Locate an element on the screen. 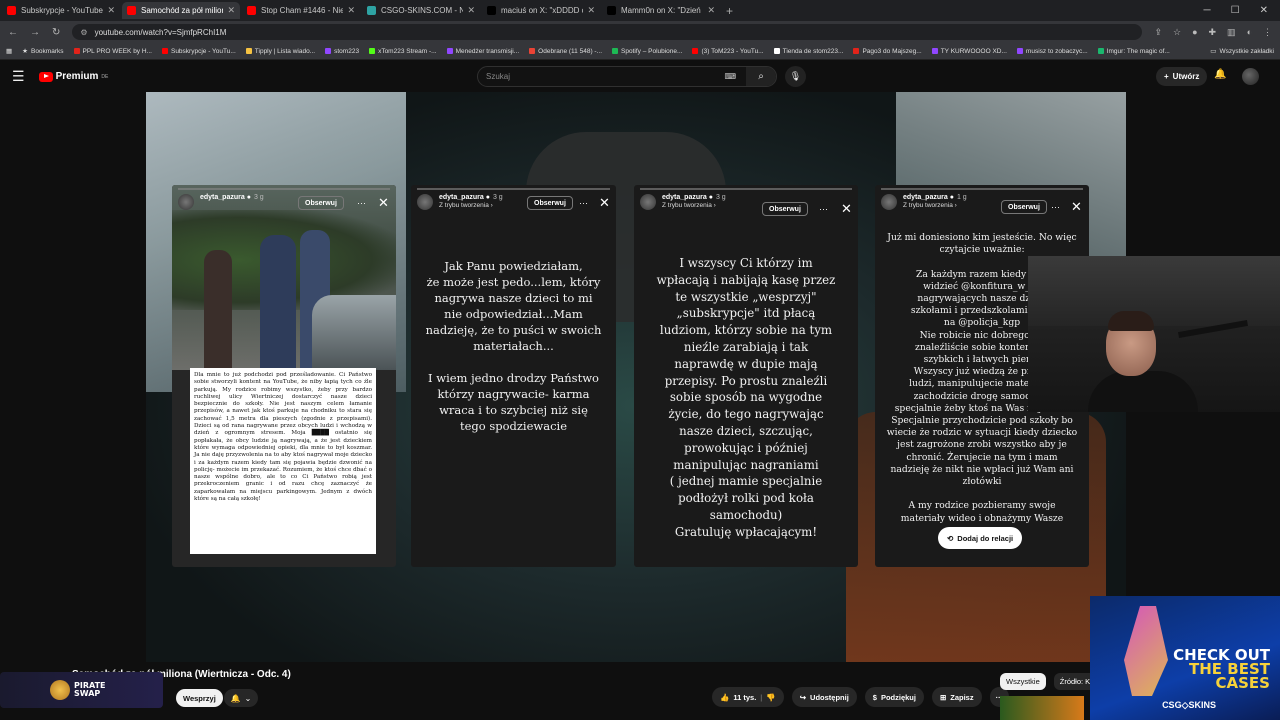 Image resolution: width=1280 pixels, height=720 pixels. keyboard-icon: ⌨ is located at coordinates (730, 76).